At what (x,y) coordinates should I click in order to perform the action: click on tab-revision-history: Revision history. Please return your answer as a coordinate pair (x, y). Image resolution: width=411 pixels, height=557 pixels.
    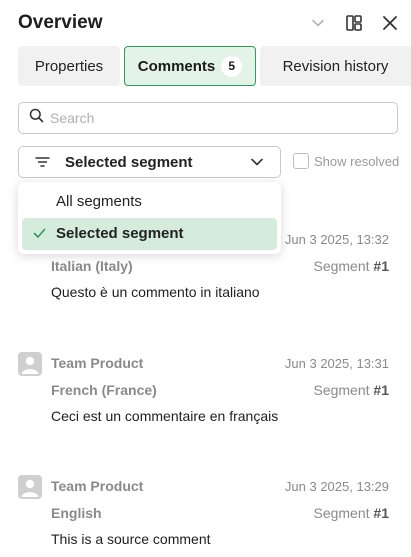
    Looking at the image, I should click on (335, 66).